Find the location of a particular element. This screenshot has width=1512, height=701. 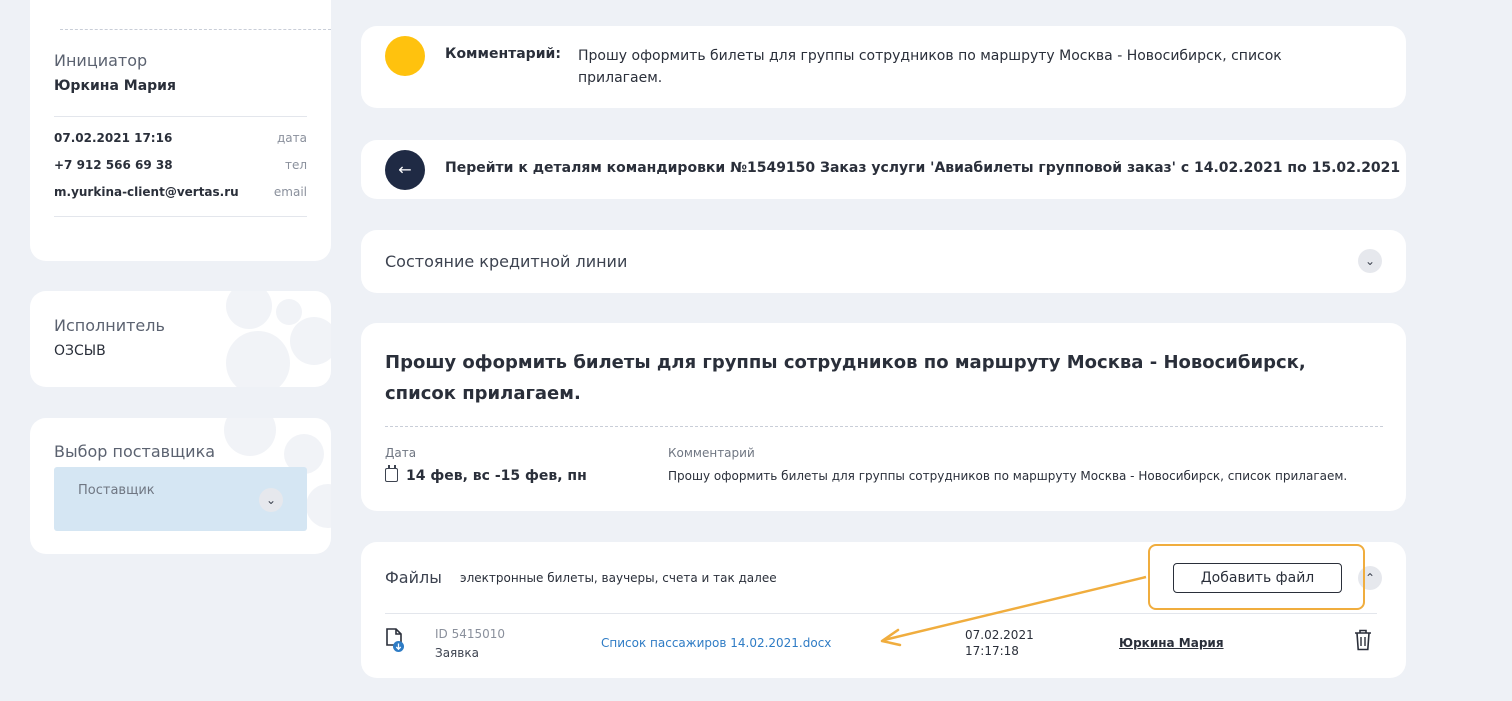

file-date: 07.02.2021 is located at coordinates (999, 635).